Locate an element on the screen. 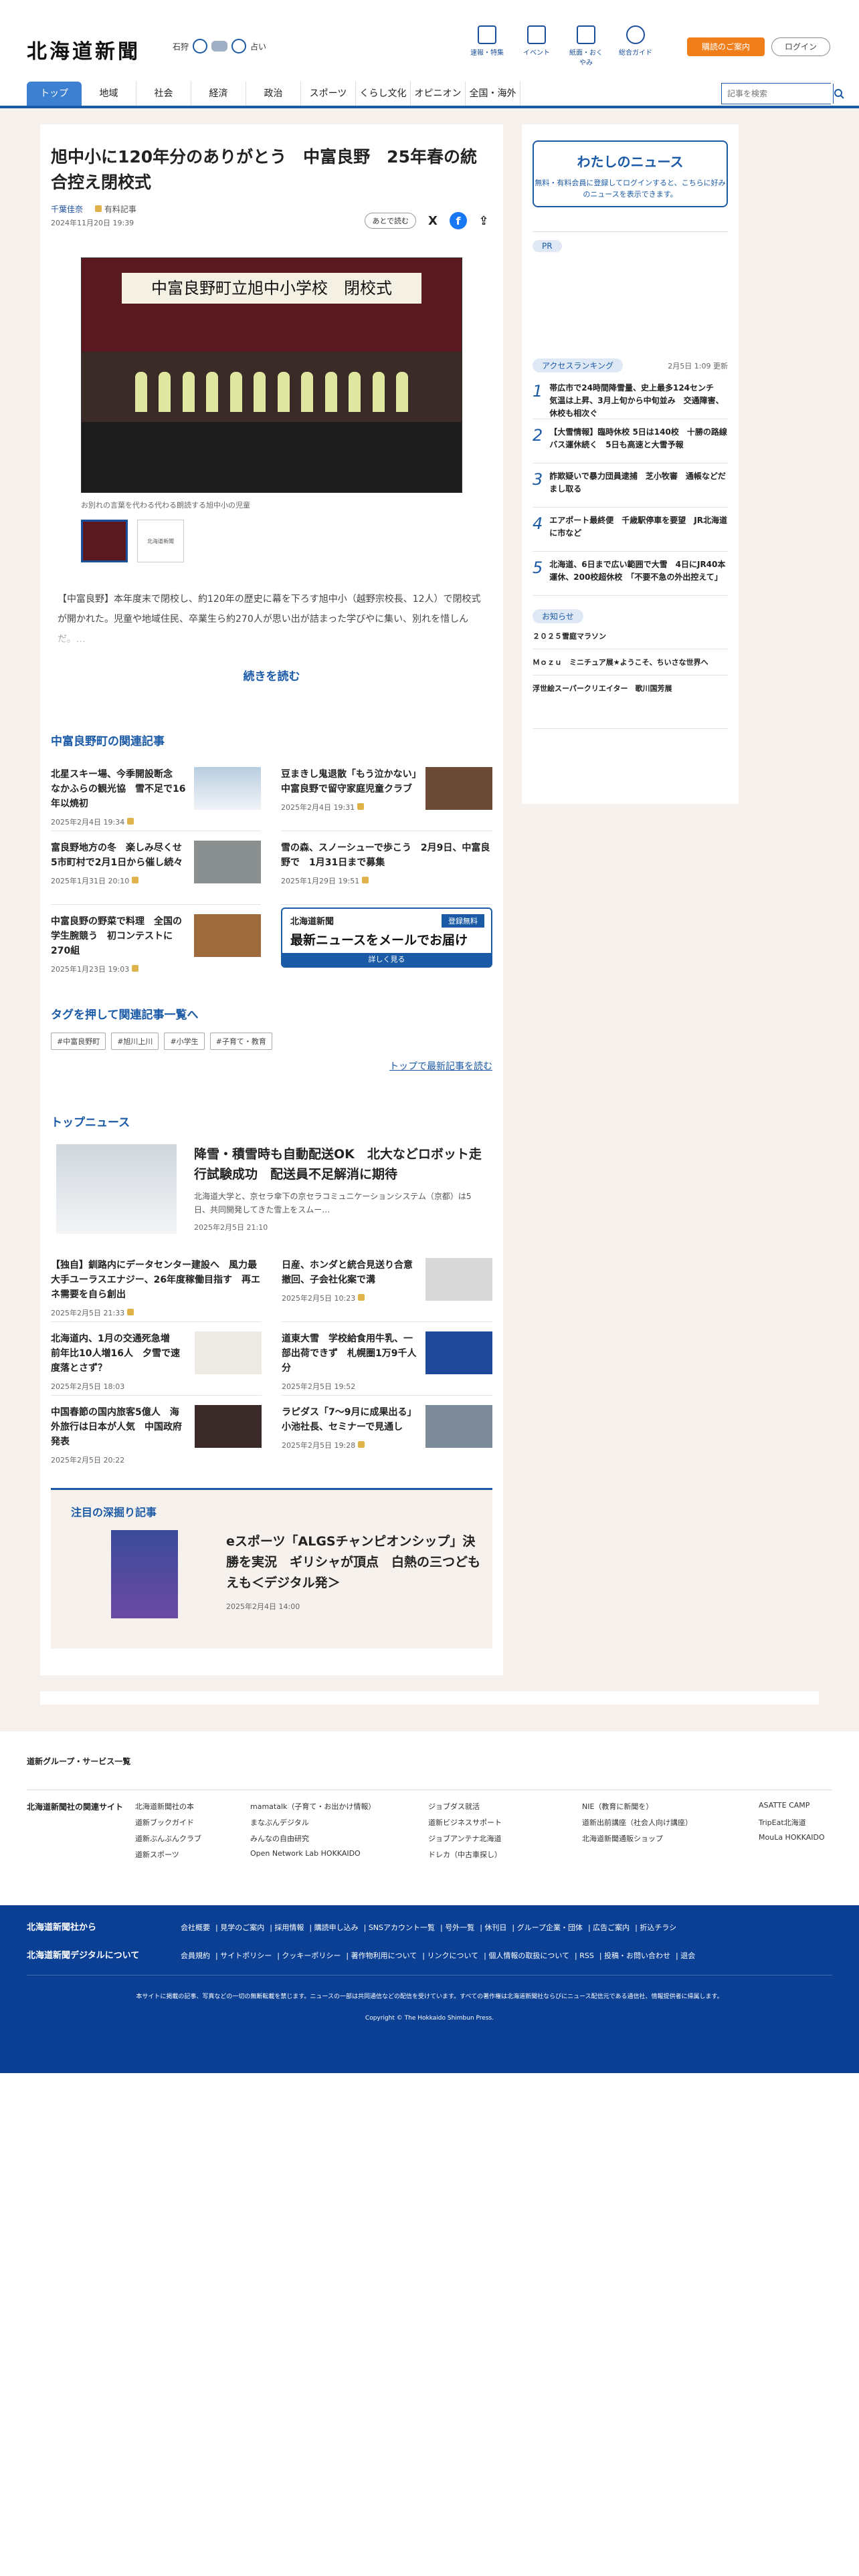 The height and width of the screenshot is (2576, 859). nav-tab-local: 地域 is located at coordinates (109, 94).